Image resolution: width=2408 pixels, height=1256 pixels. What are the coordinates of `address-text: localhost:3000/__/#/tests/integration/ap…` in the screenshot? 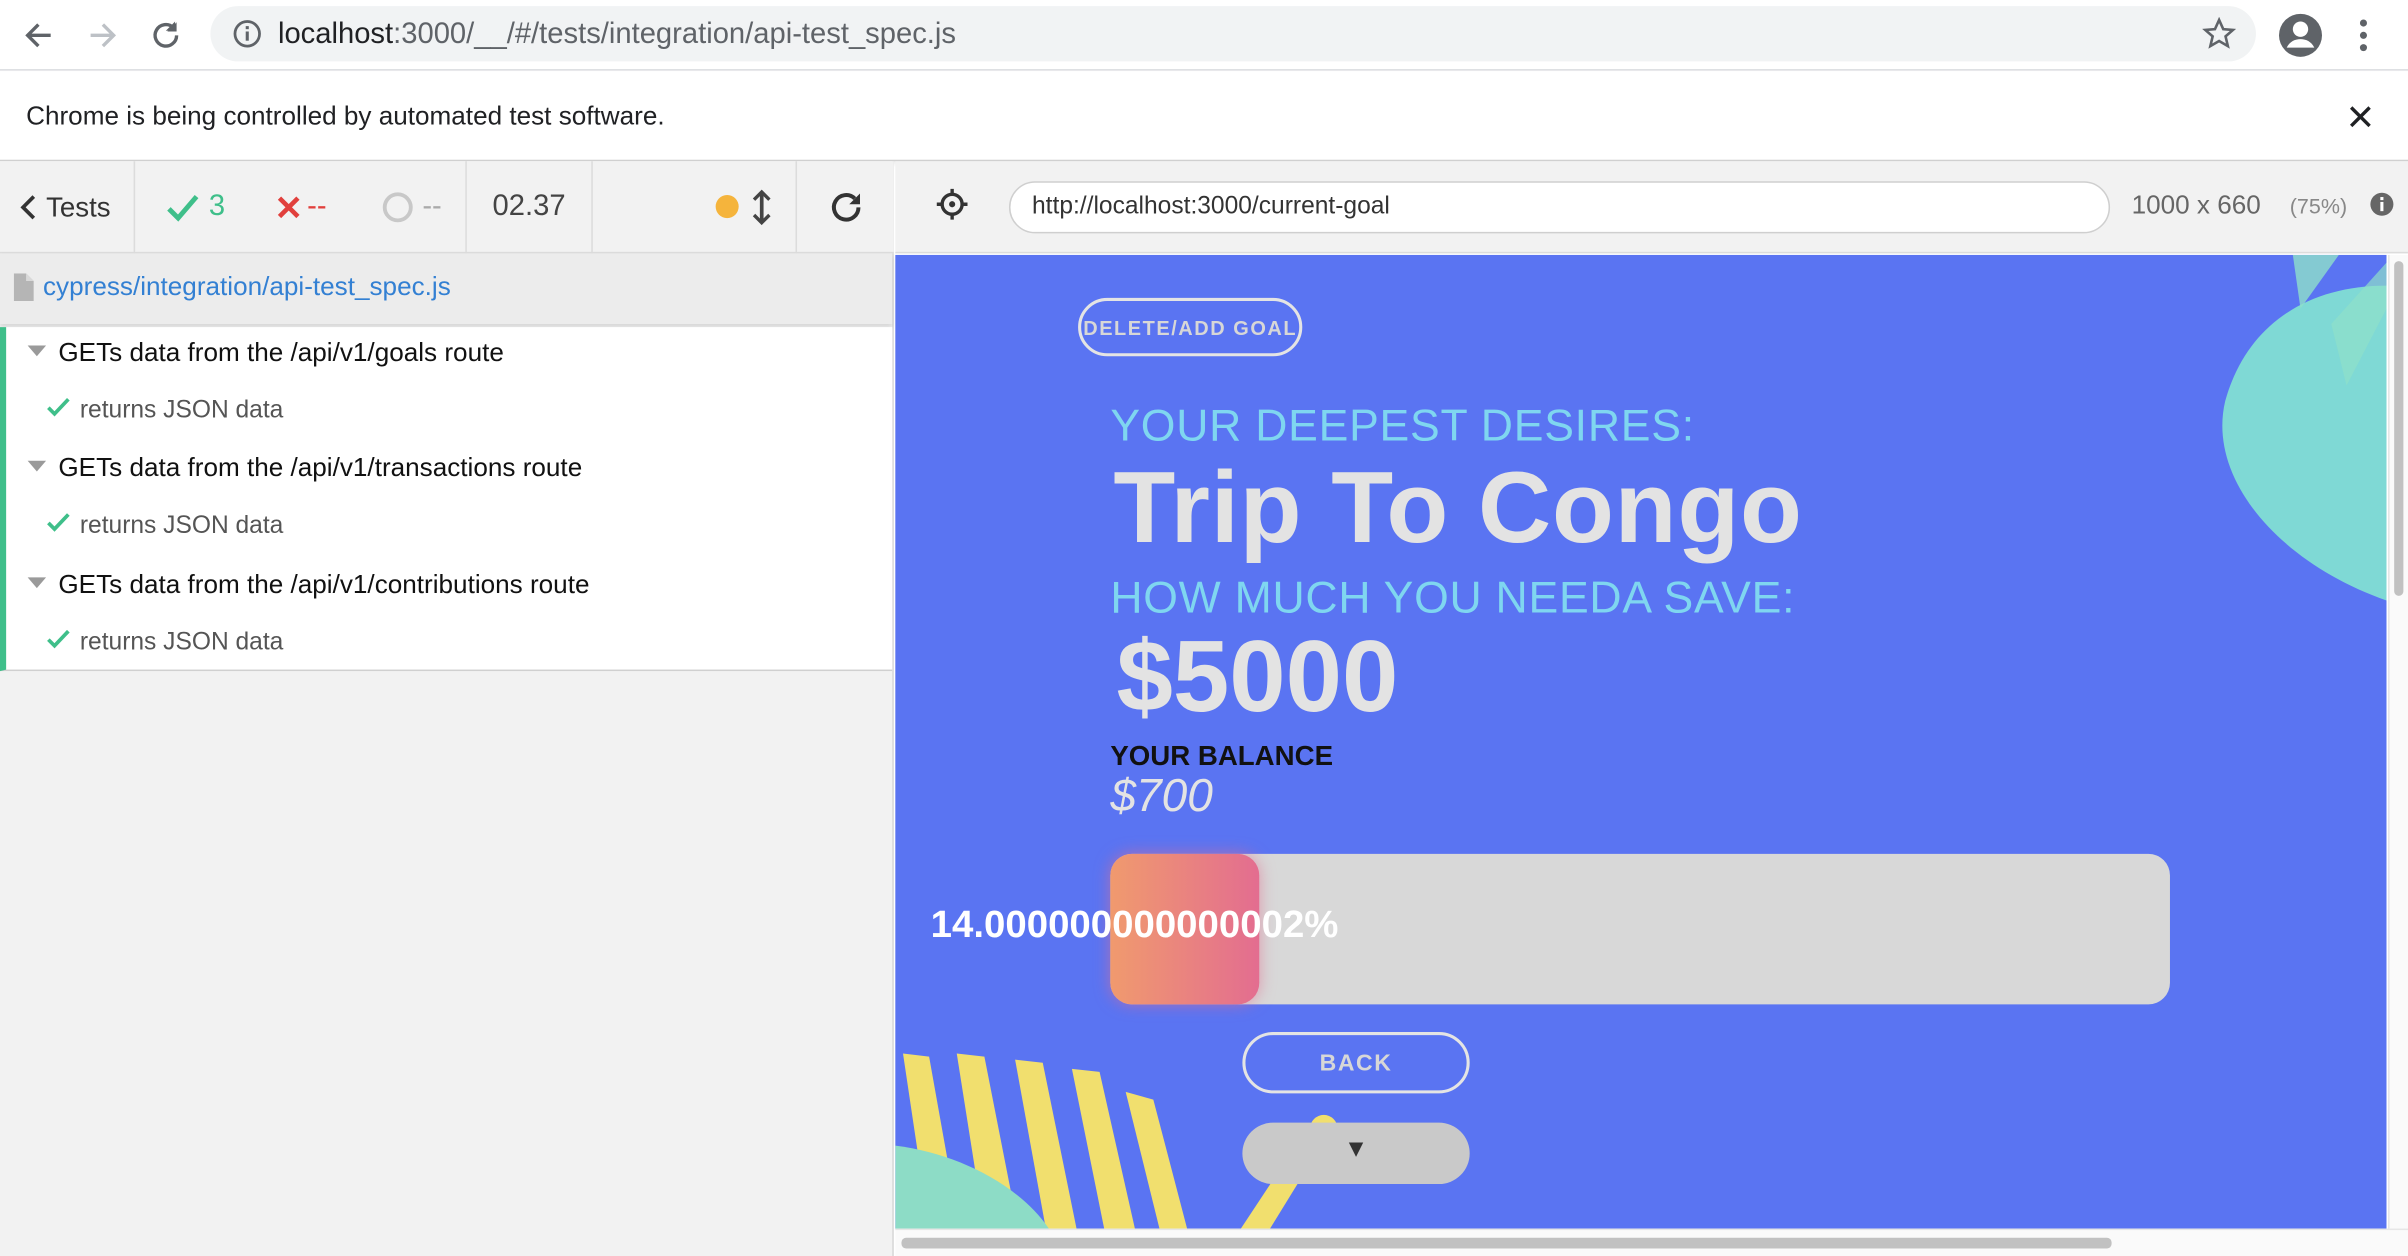 It's located at (617, 35).